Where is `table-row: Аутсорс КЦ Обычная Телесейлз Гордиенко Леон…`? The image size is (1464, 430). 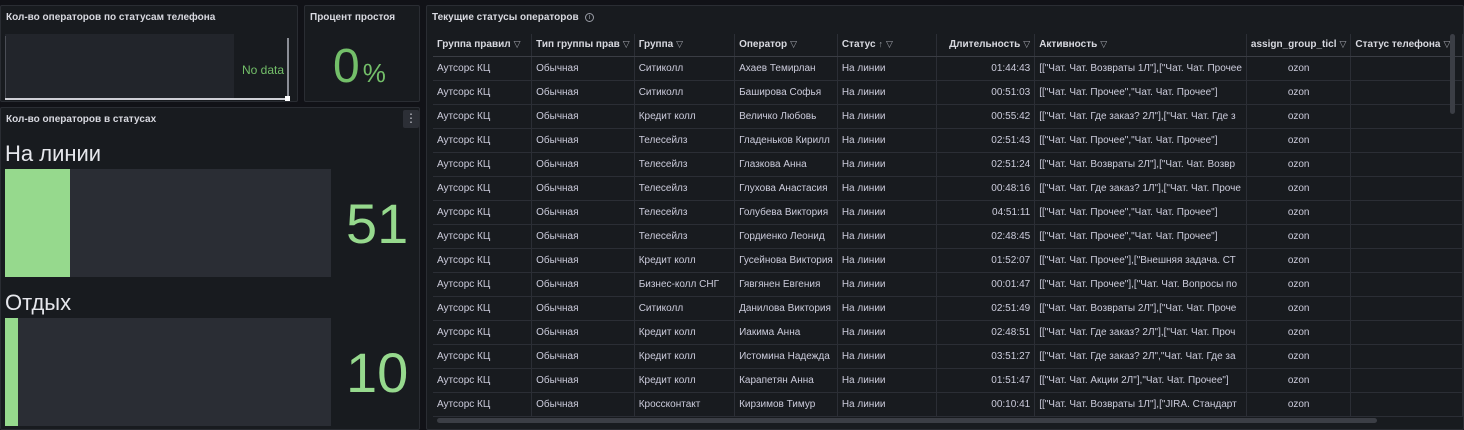 table-row: Аутсорс КЦ Обычная Телесейлз Гордиенко Леон… is located at coordinates (948, 236).